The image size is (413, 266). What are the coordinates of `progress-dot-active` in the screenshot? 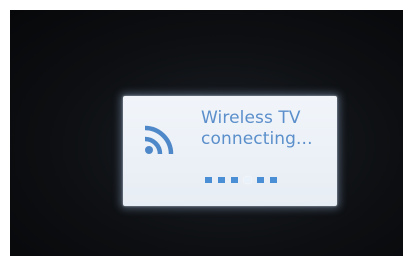 It's located at (247, 180).